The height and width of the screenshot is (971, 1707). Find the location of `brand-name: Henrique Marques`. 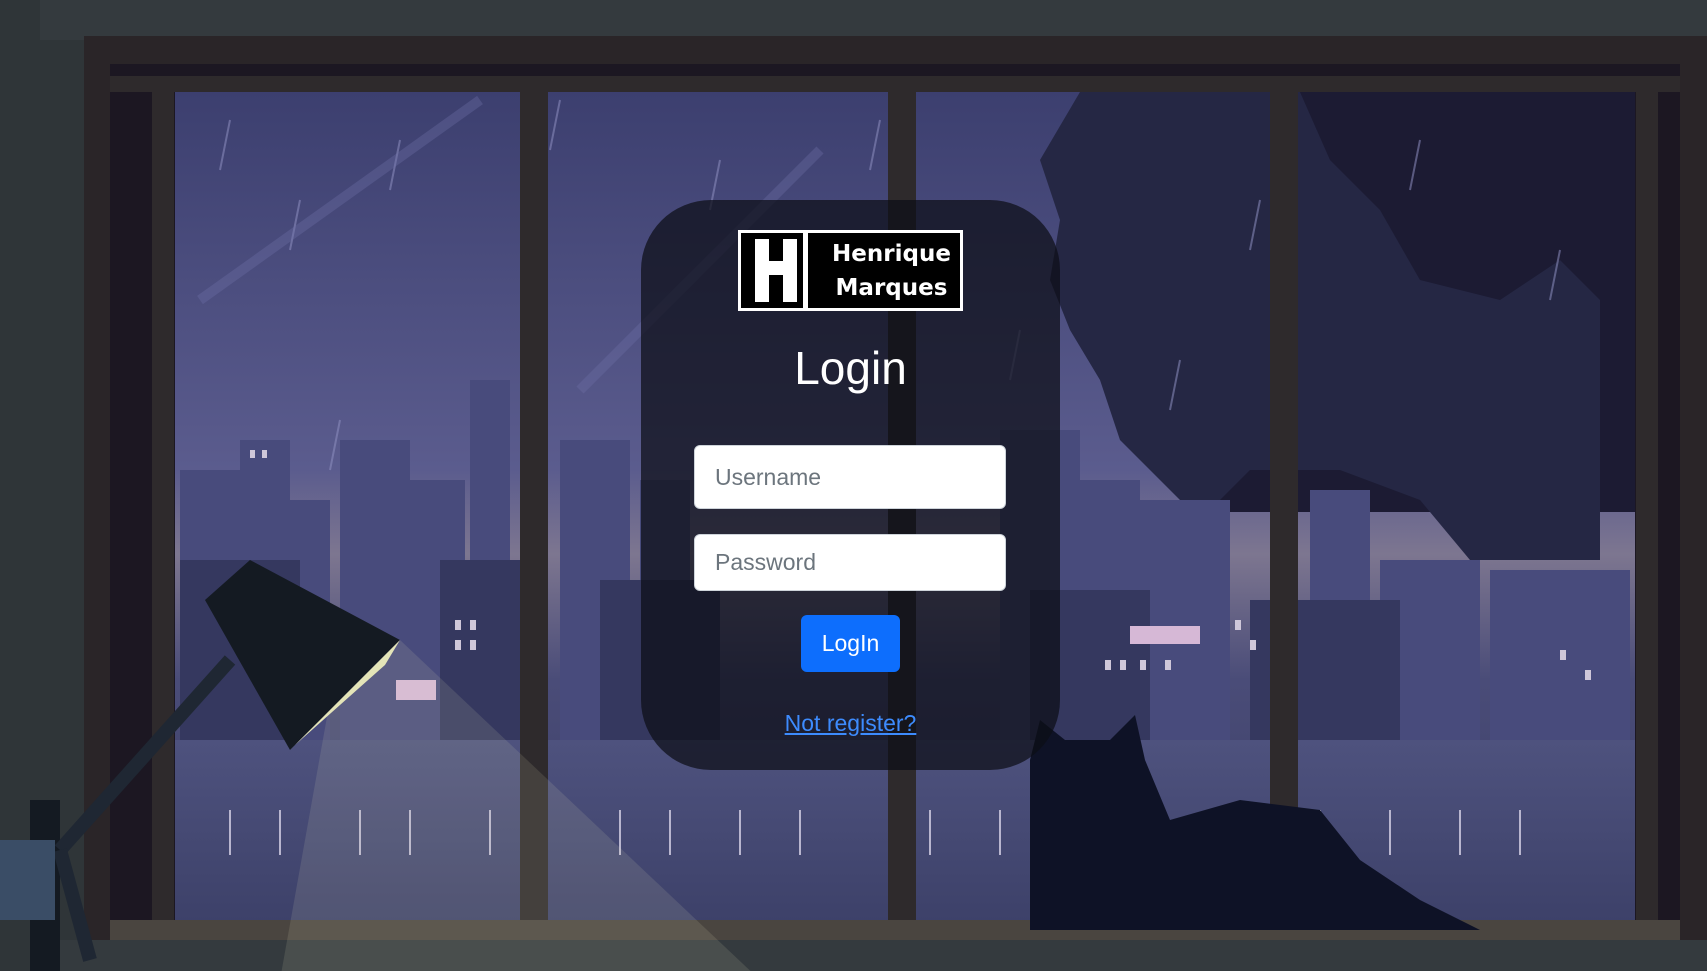

brand-name: Henrique Marques is located at coordinates (891, 271).